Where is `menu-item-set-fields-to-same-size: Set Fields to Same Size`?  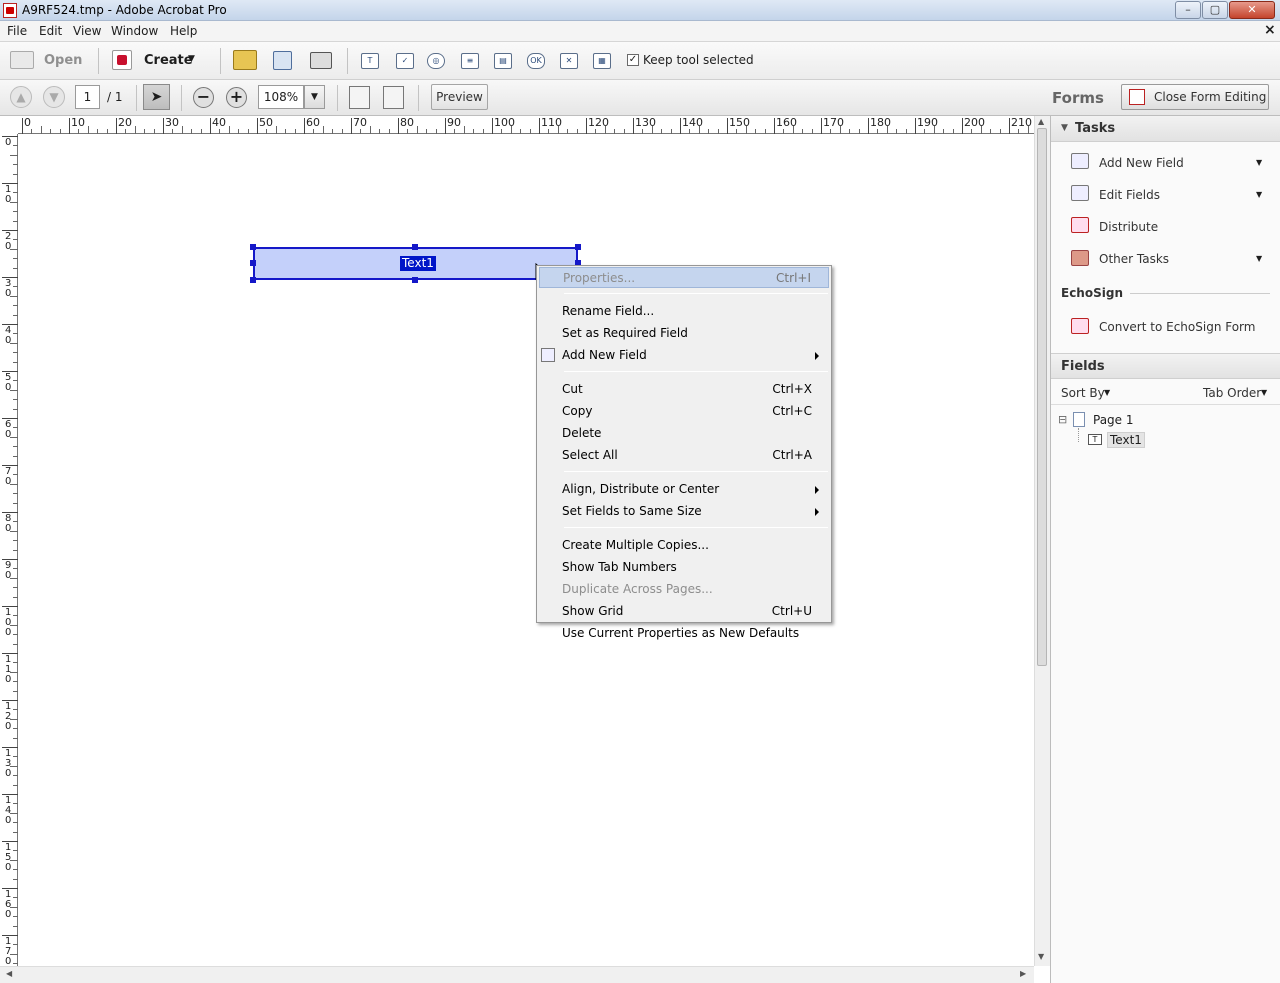 menu-item-set-fields-to-same-size: Set Fields to Same Size is located at coordinates (684, 511).